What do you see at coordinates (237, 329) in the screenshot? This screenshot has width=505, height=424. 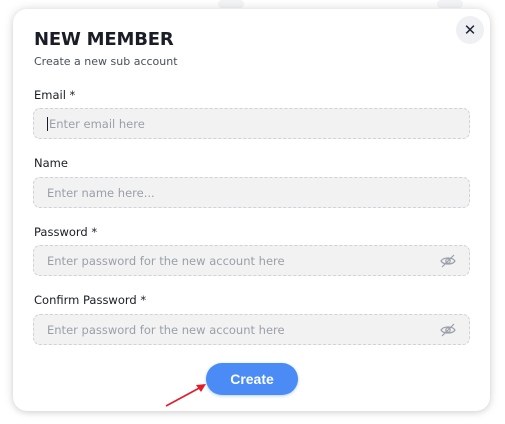 I see `confirm-password-field` at bounding box center [237, 329].